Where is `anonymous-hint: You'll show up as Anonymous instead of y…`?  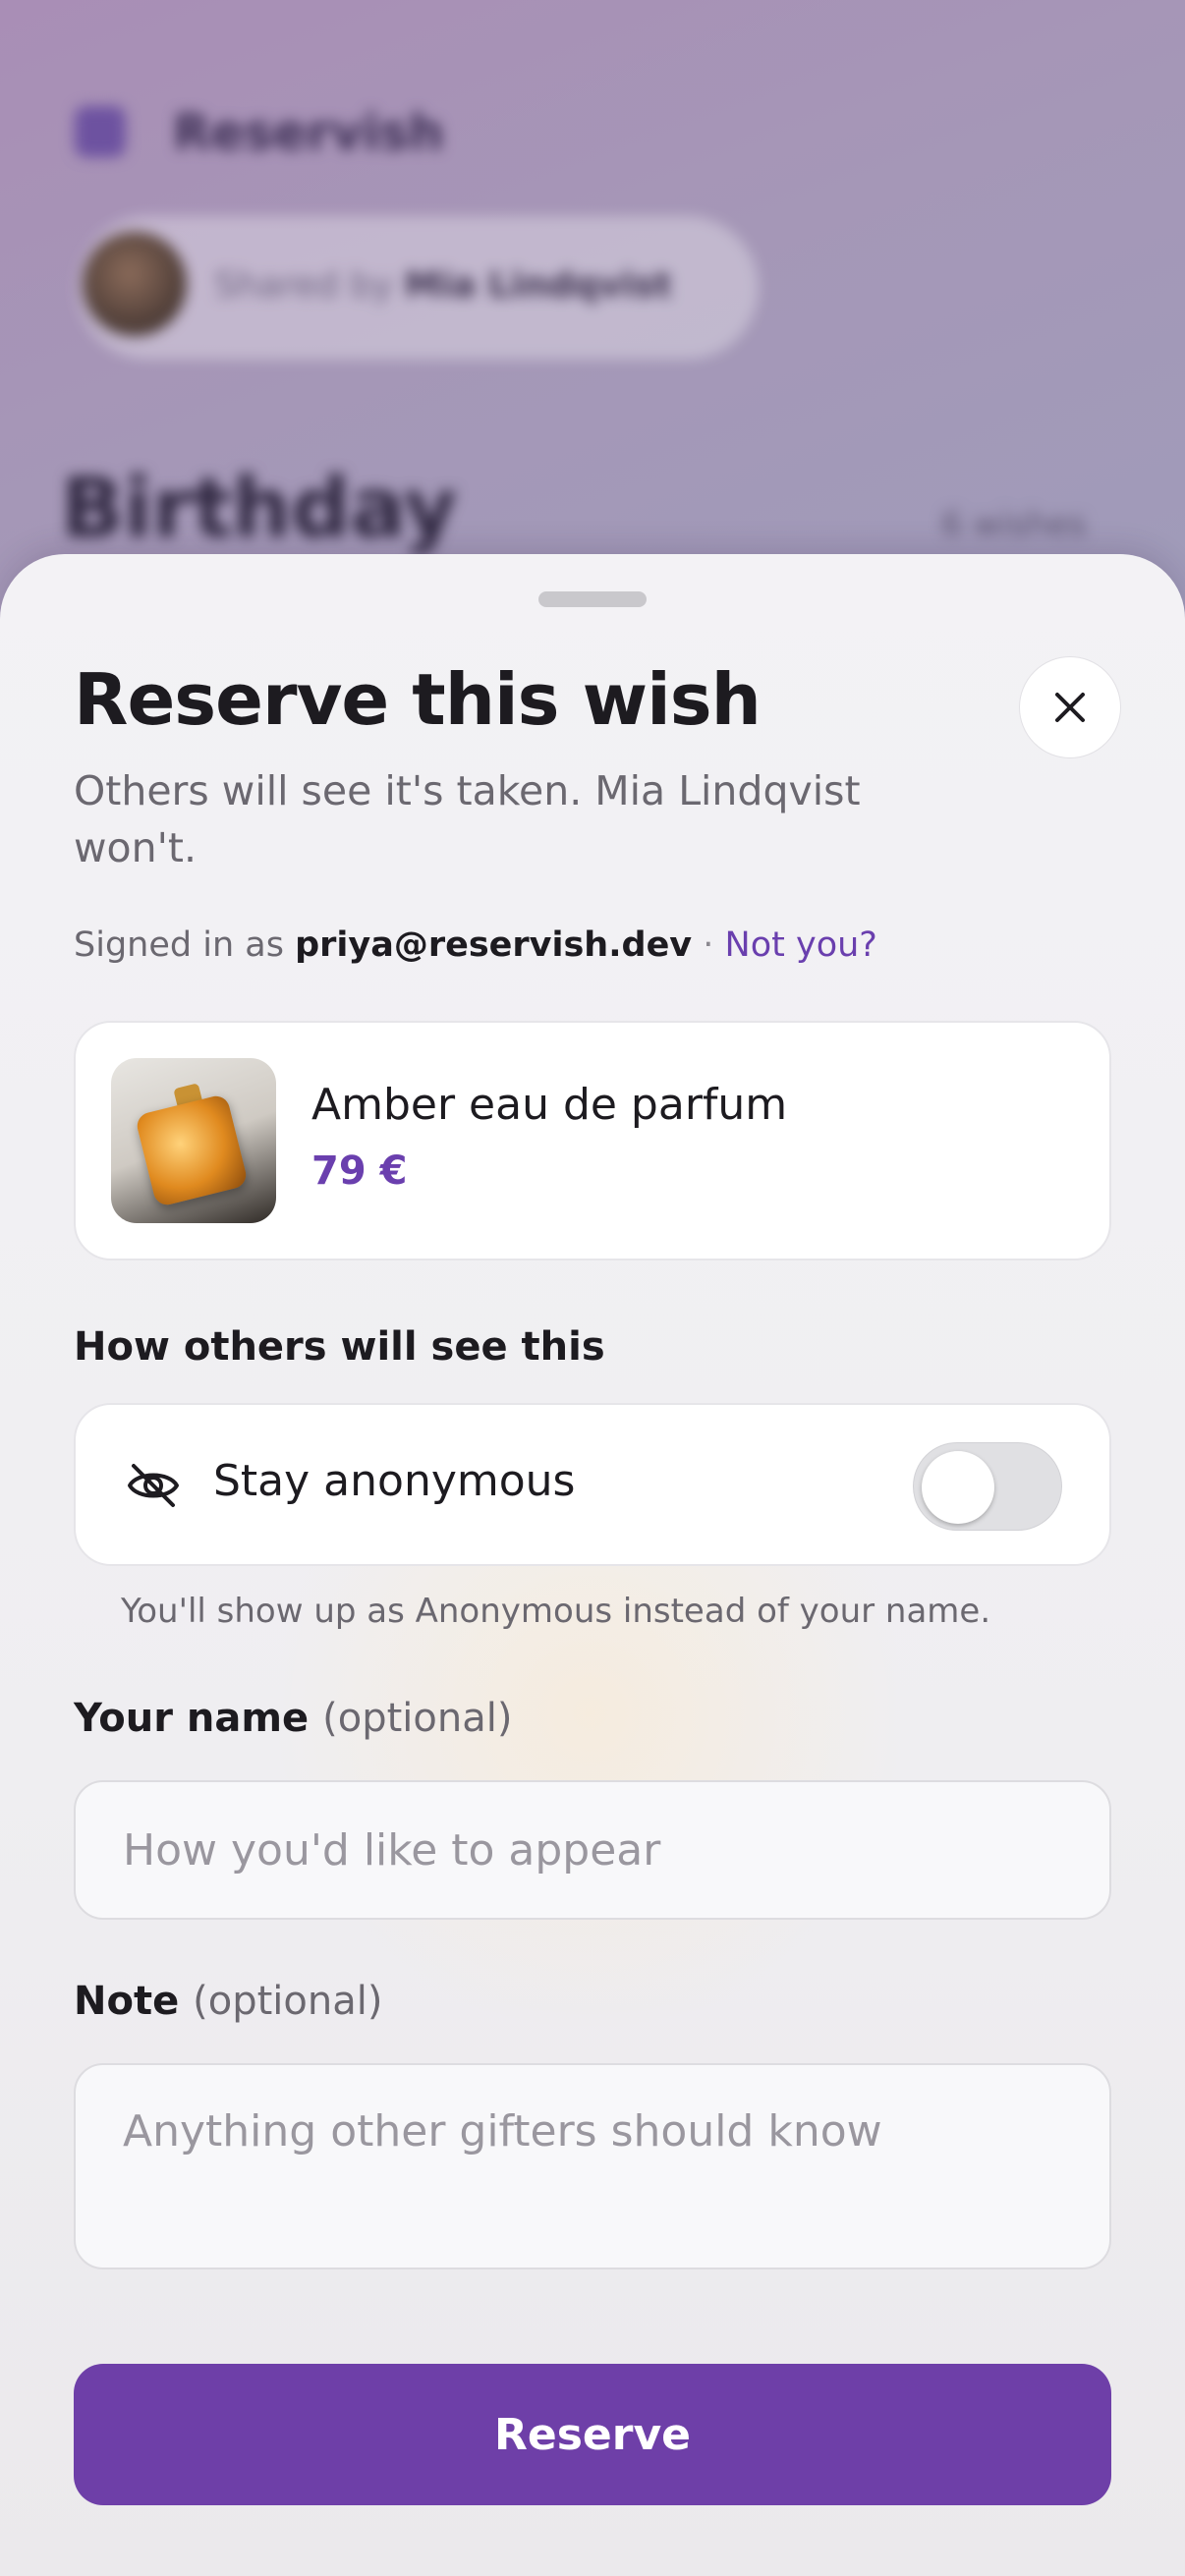
anonymous-hint: You'll show up as Anonymous instead of y… is located at coordinates (556, 1611).